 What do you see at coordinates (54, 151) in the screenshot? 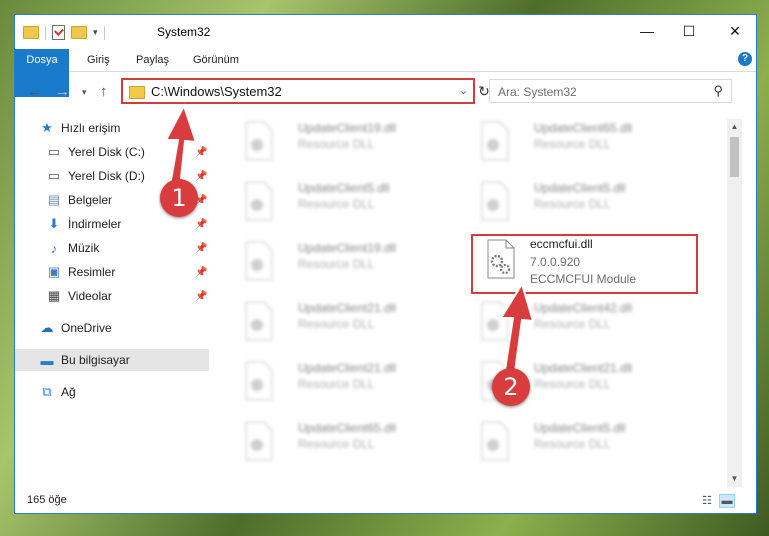
I see `drive-icon: ▭` at bounding box center [54, 151].